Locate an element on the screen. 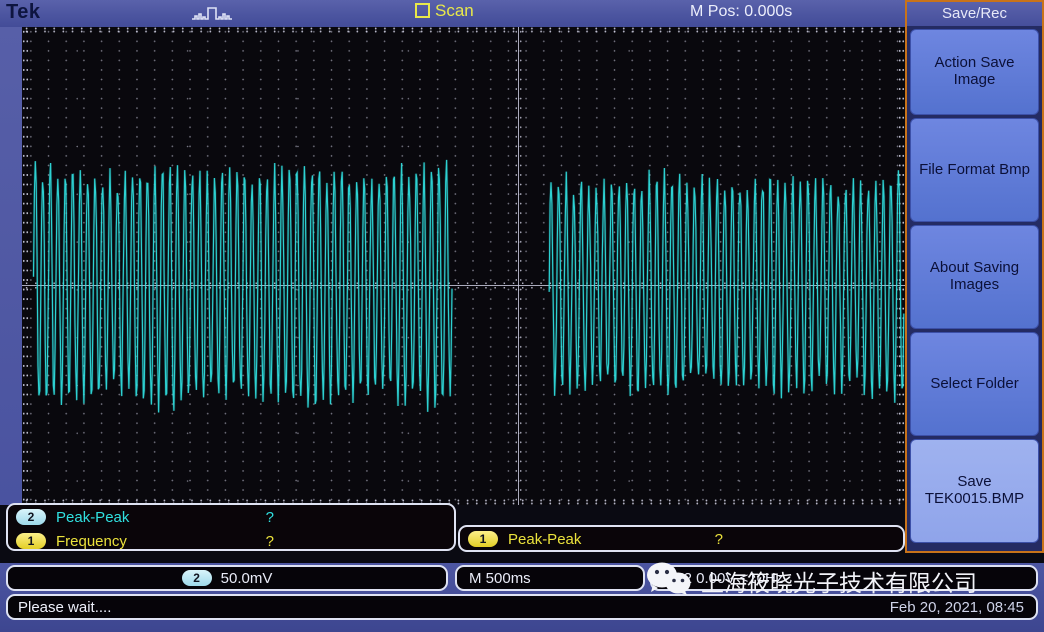 Image resolution: width=1044 pixels, height=632 pixels. channel2-scale-value: 50.0mV is located at coordinates (246, 578).